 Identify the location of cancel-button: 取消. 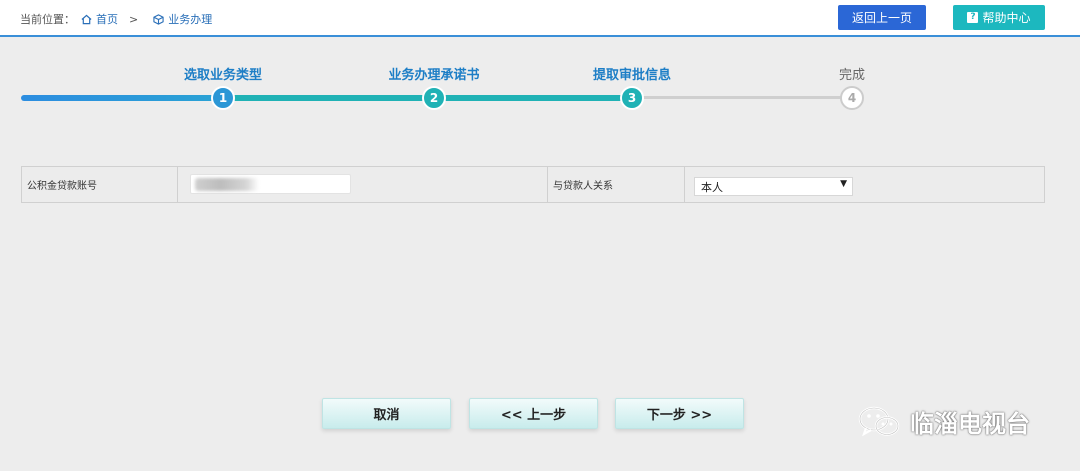
(386, 413).